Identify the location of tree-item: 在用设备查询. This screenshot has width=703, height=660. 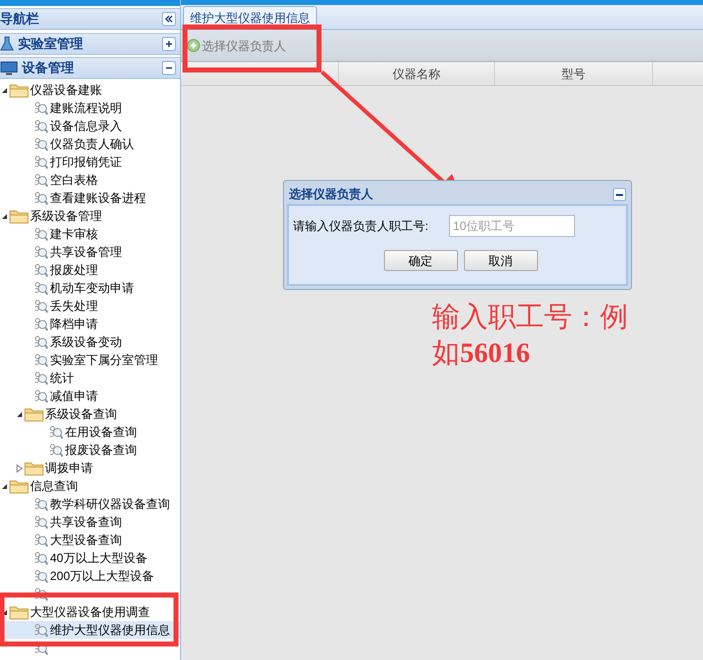
(90, 432).